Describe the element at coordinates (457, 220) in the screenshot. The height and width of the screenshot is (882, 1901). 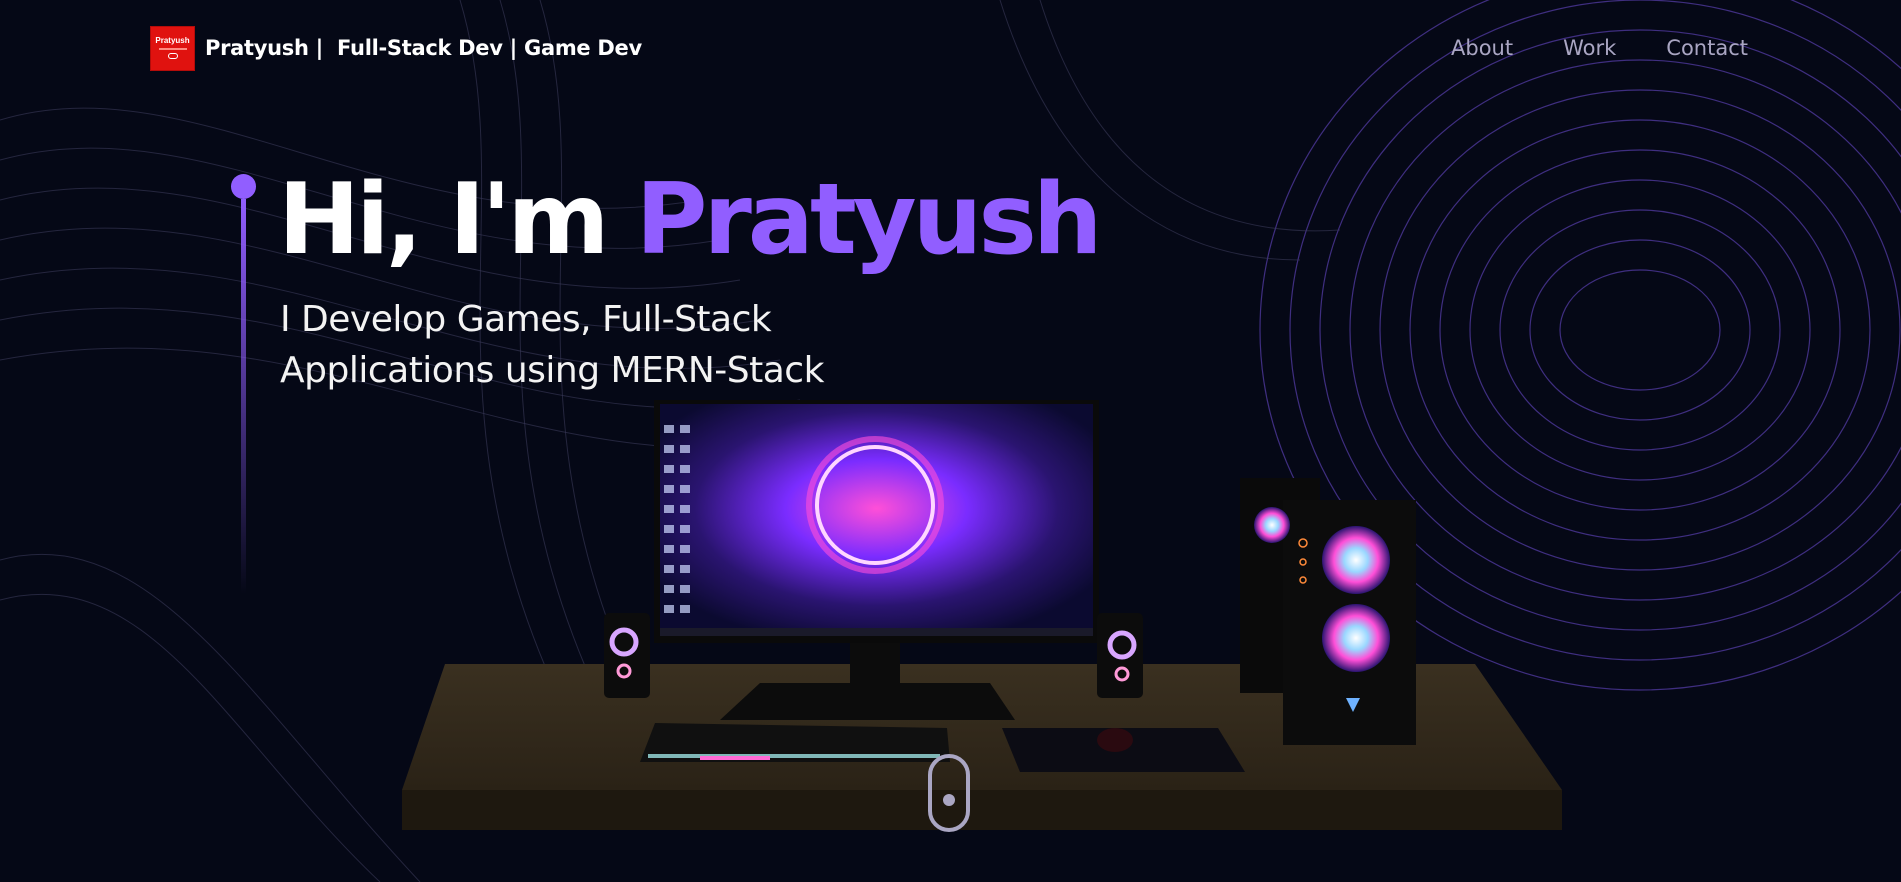
I see `hero-greeting: Hi, I'm` at that location.